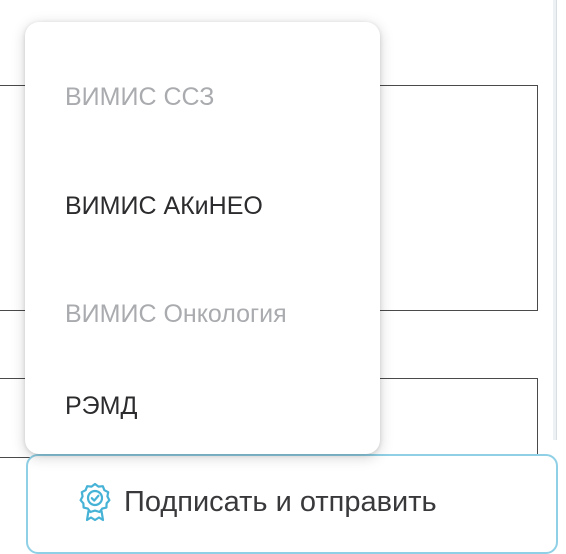 The width and height of the screenshot is (566, 554). Describe the element at coordinates (176, 313) in the screenshot. I see `menu-item-vimis-oncology: ВИМИС Онкология` at that location.